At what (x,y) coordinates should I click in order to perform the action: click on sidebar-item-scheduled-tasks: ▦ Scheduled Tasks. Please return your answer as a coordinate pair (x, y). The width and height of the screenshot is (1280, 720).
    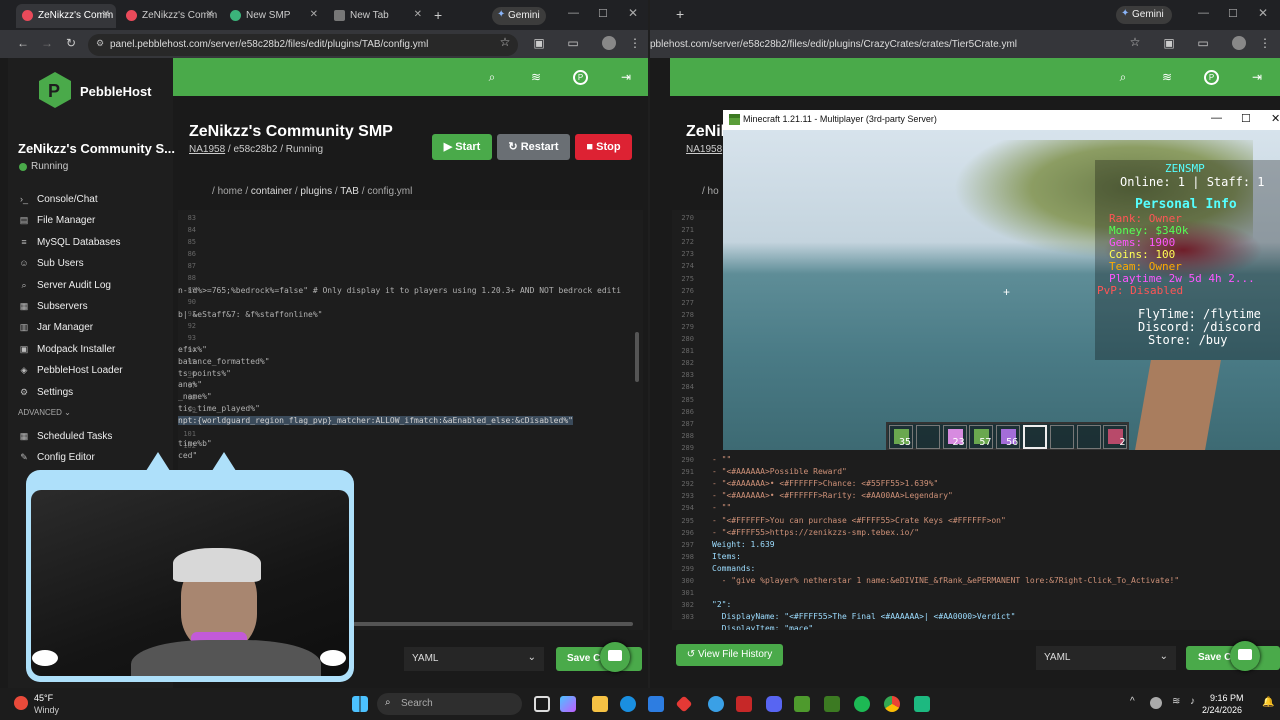
    Looking at the image, I should click on (65, 436).